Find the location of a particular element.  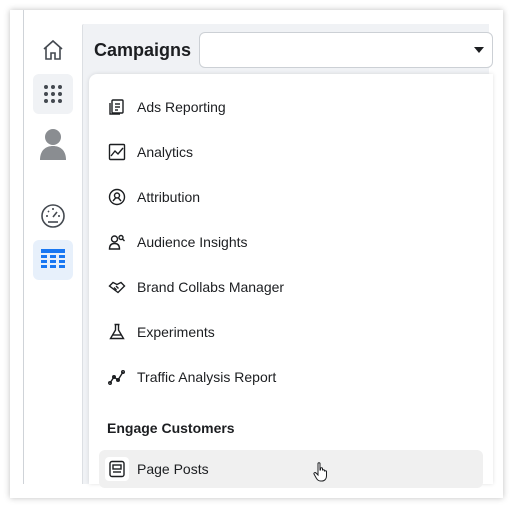

menu-item-label: Experiments is located at coordinates (176, 332).